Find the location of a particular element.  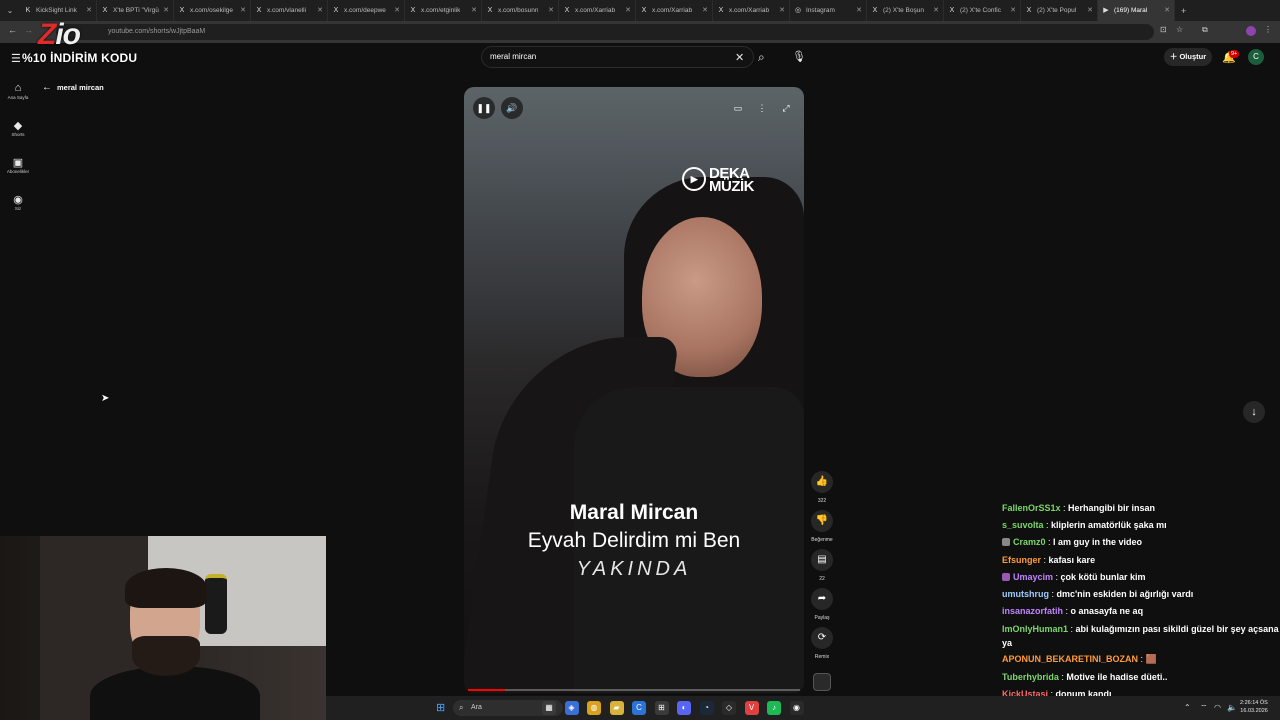

profile-icon is located at coordinates (1251, 31).